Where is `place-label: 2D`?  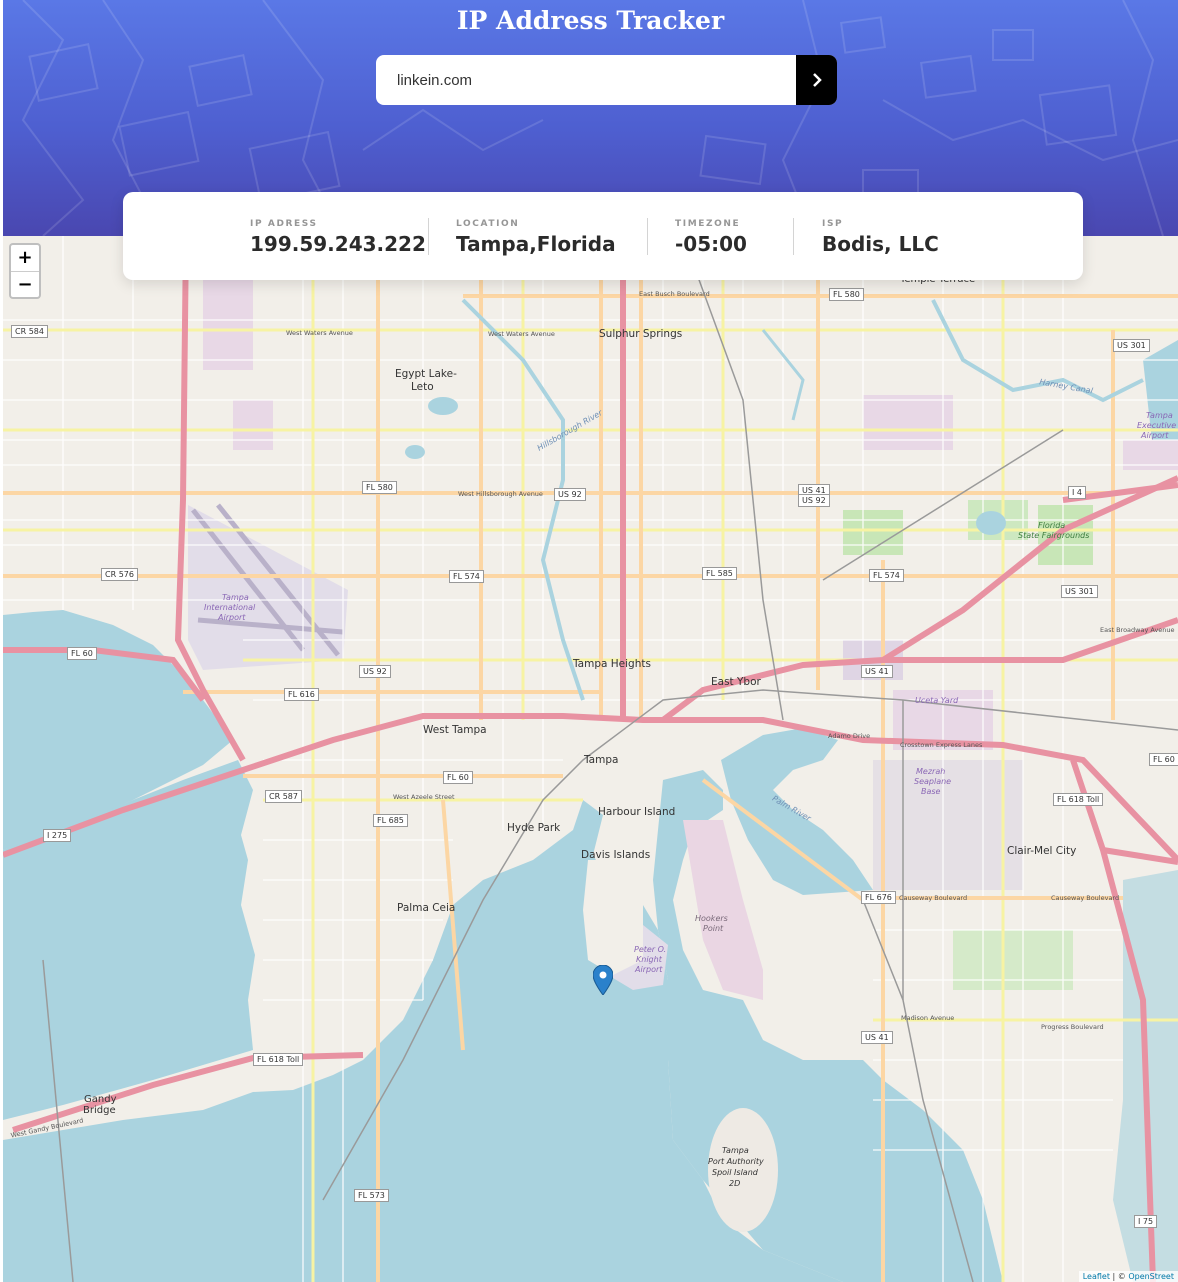
place-label: 2D is located at coordinates (735, 1183).